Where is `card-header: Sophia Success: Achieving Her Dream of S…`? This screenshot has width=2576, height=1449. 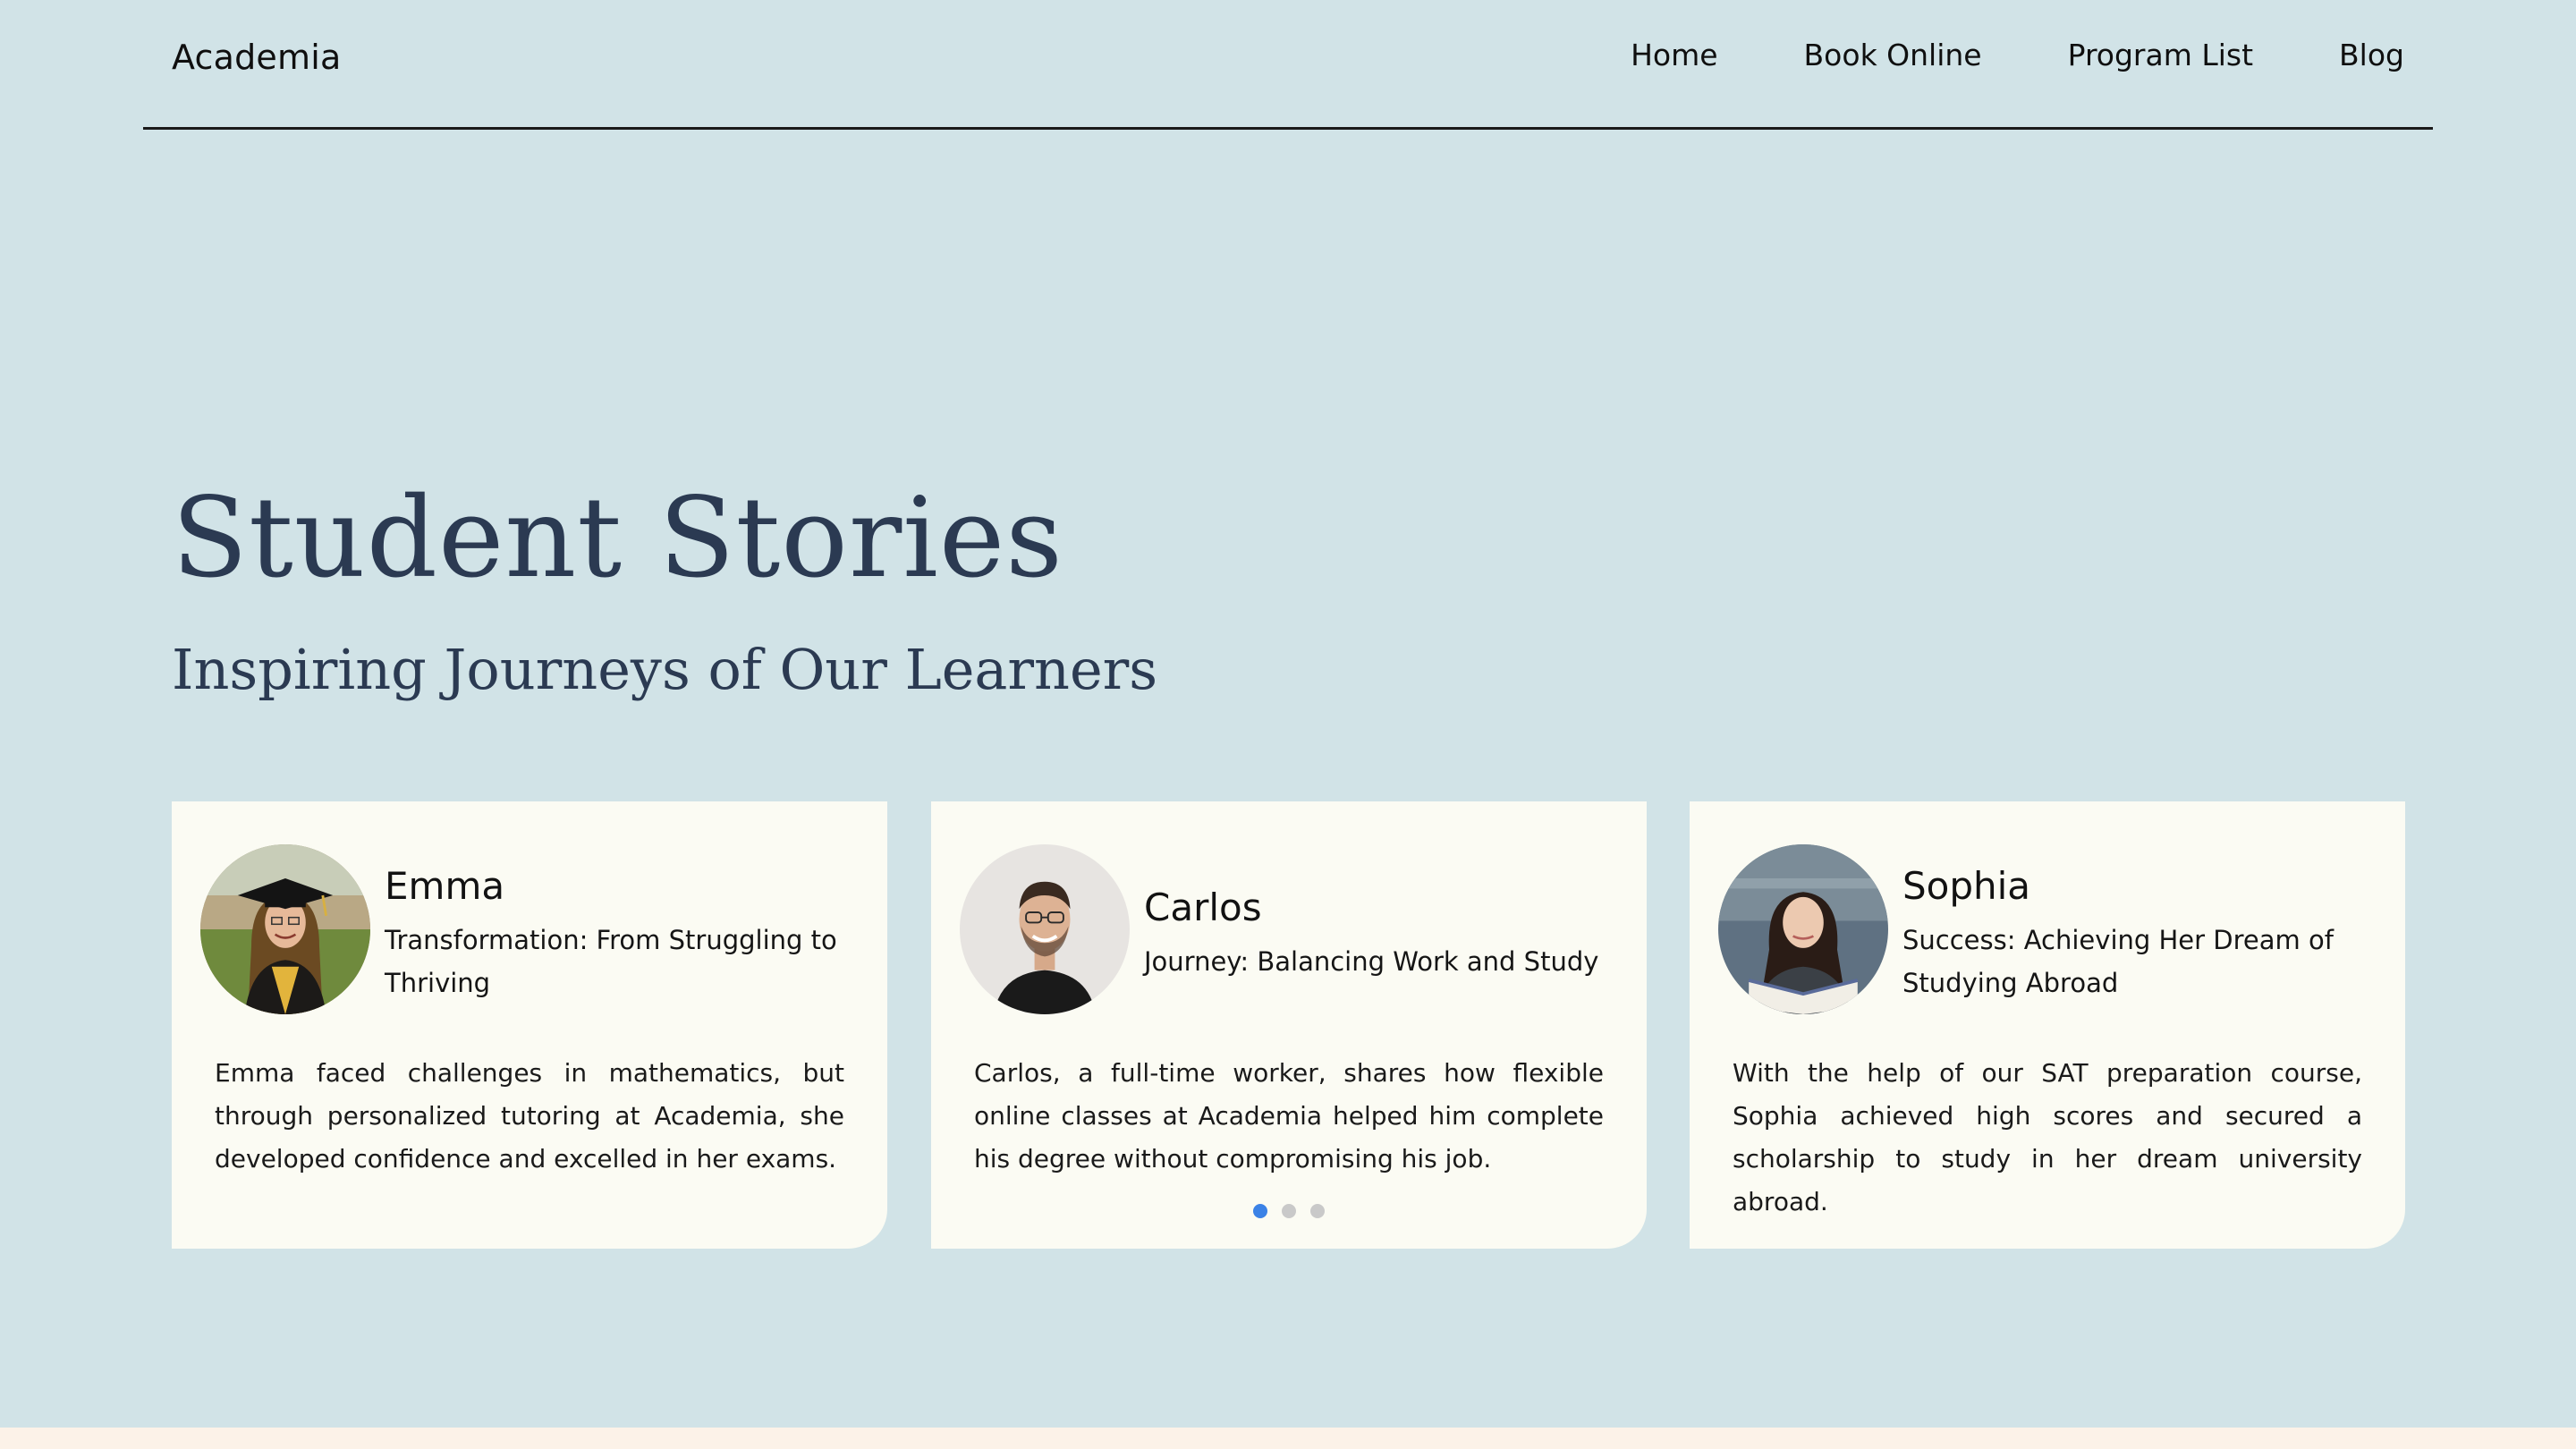 card-header: Sophia Success: Achieving Her Dream of S… is located at coordinates (2135, 933).